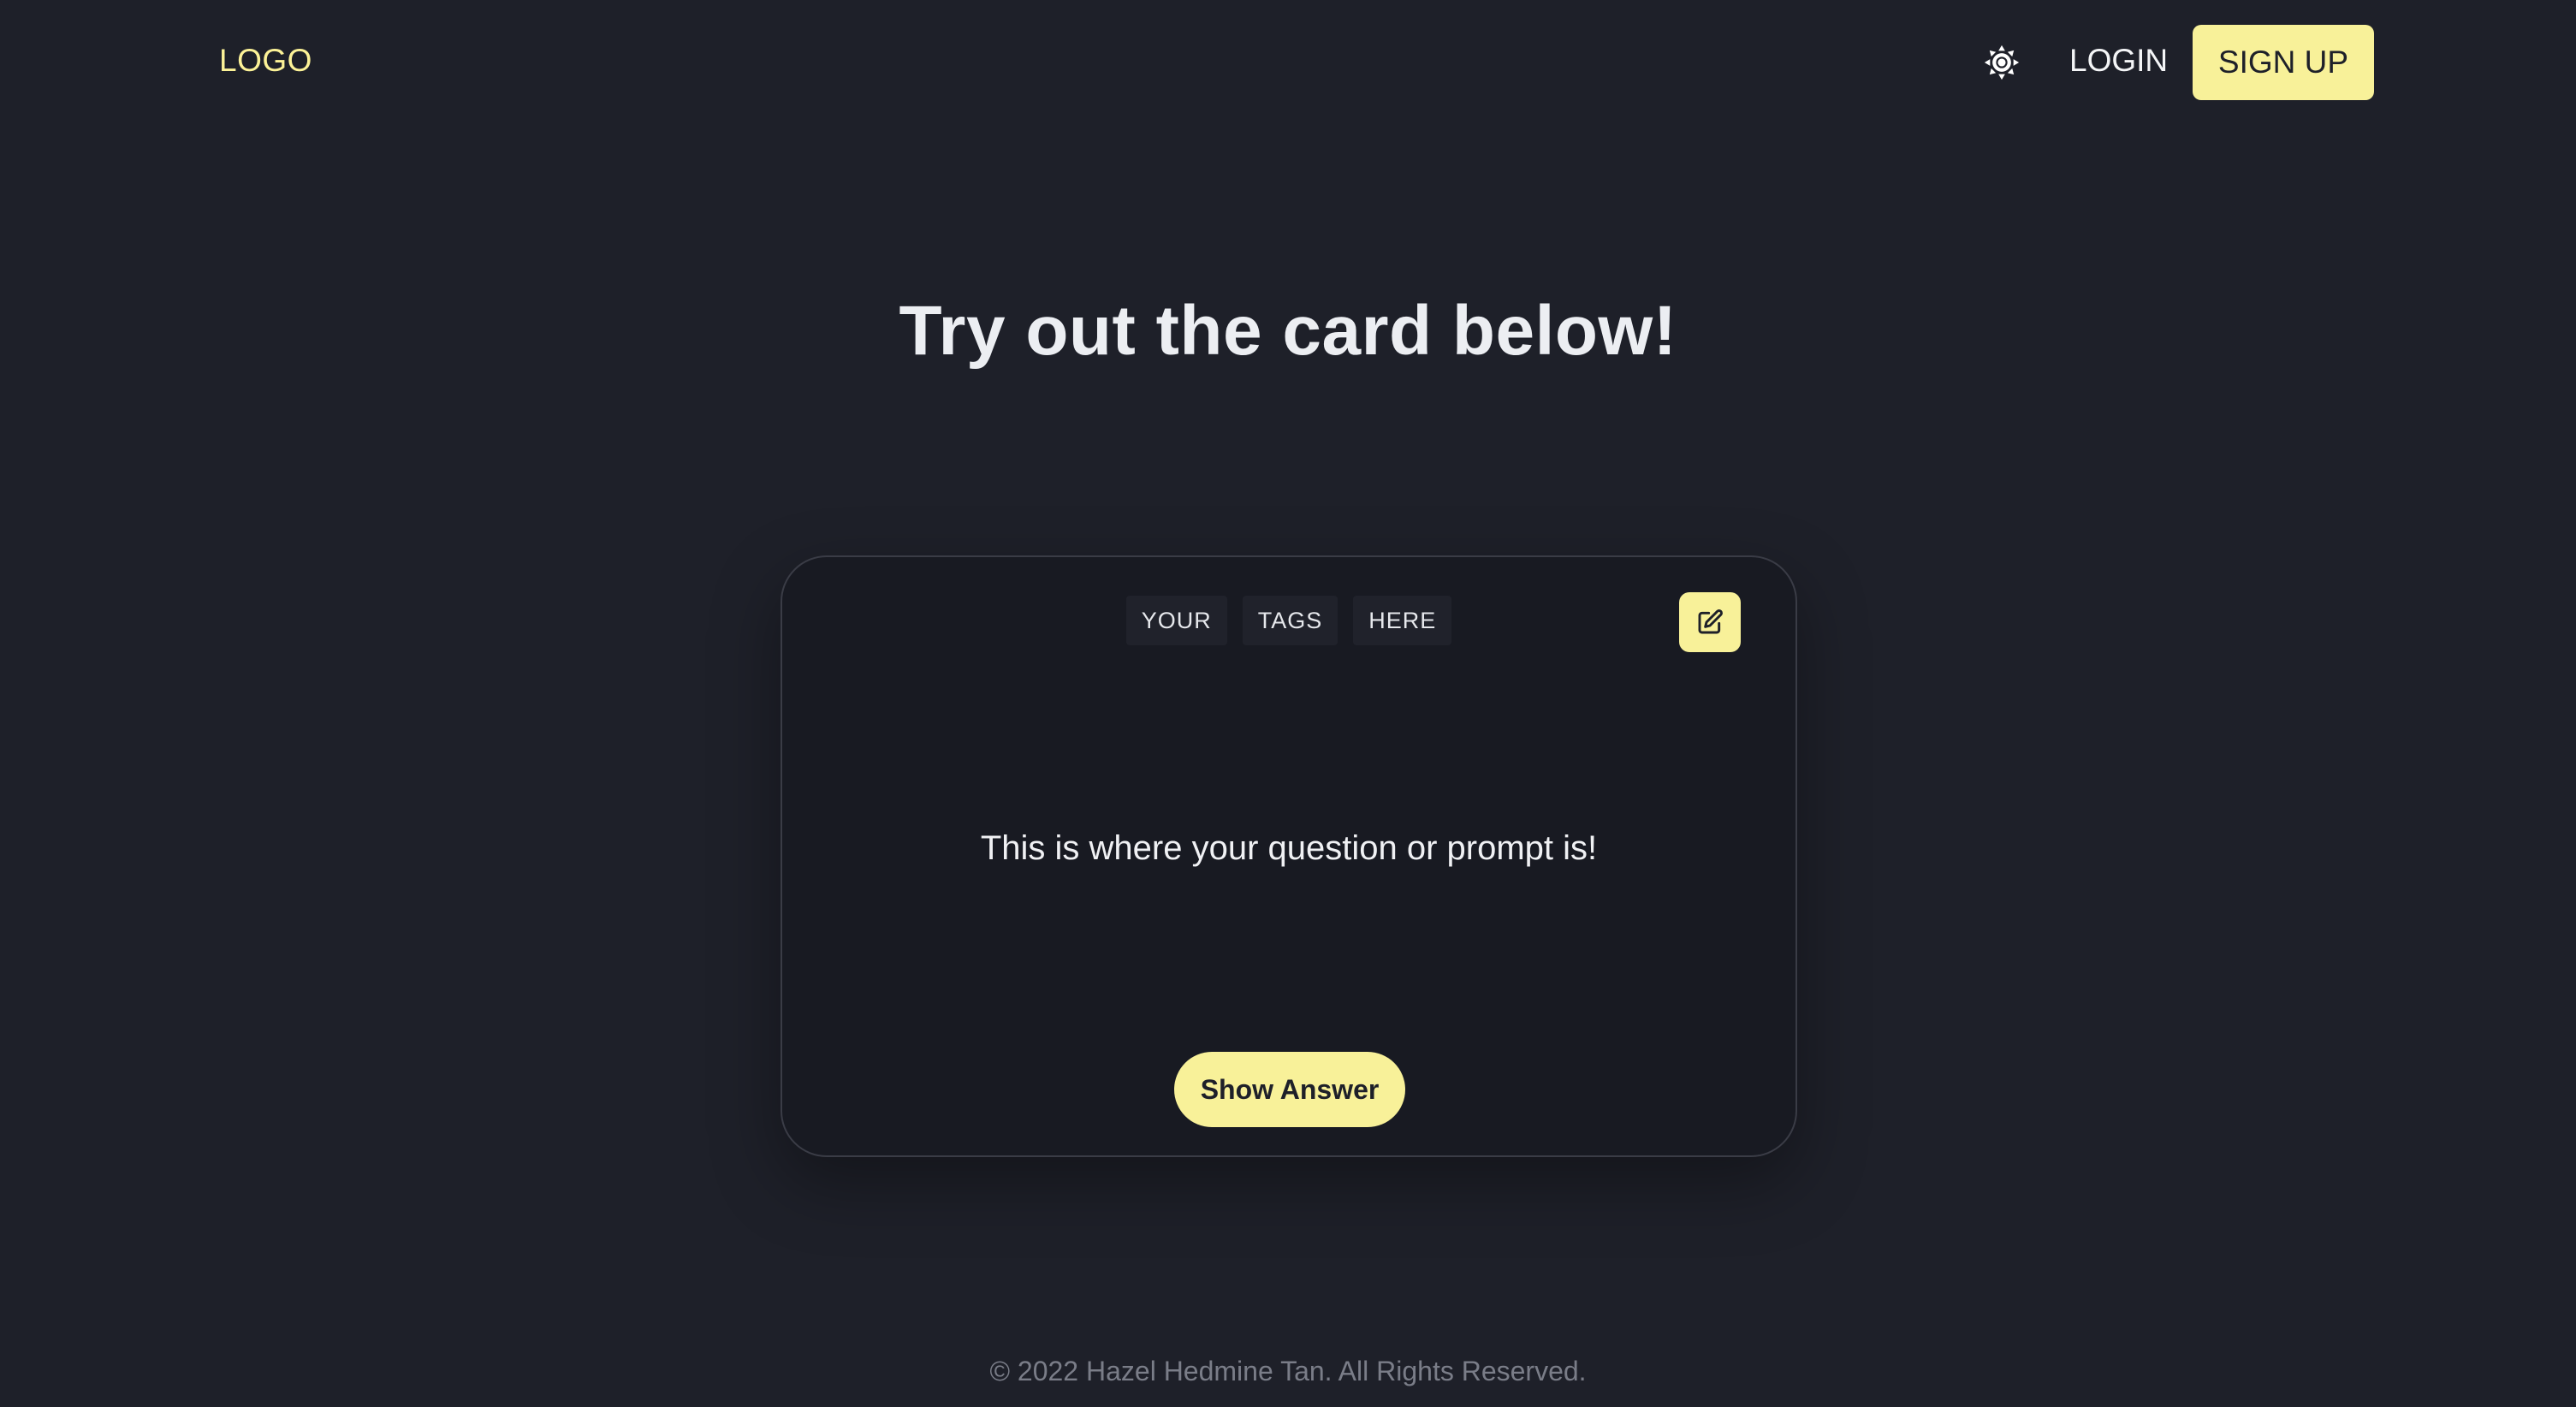  I want to click on edit-icon, so click(1710, 621).